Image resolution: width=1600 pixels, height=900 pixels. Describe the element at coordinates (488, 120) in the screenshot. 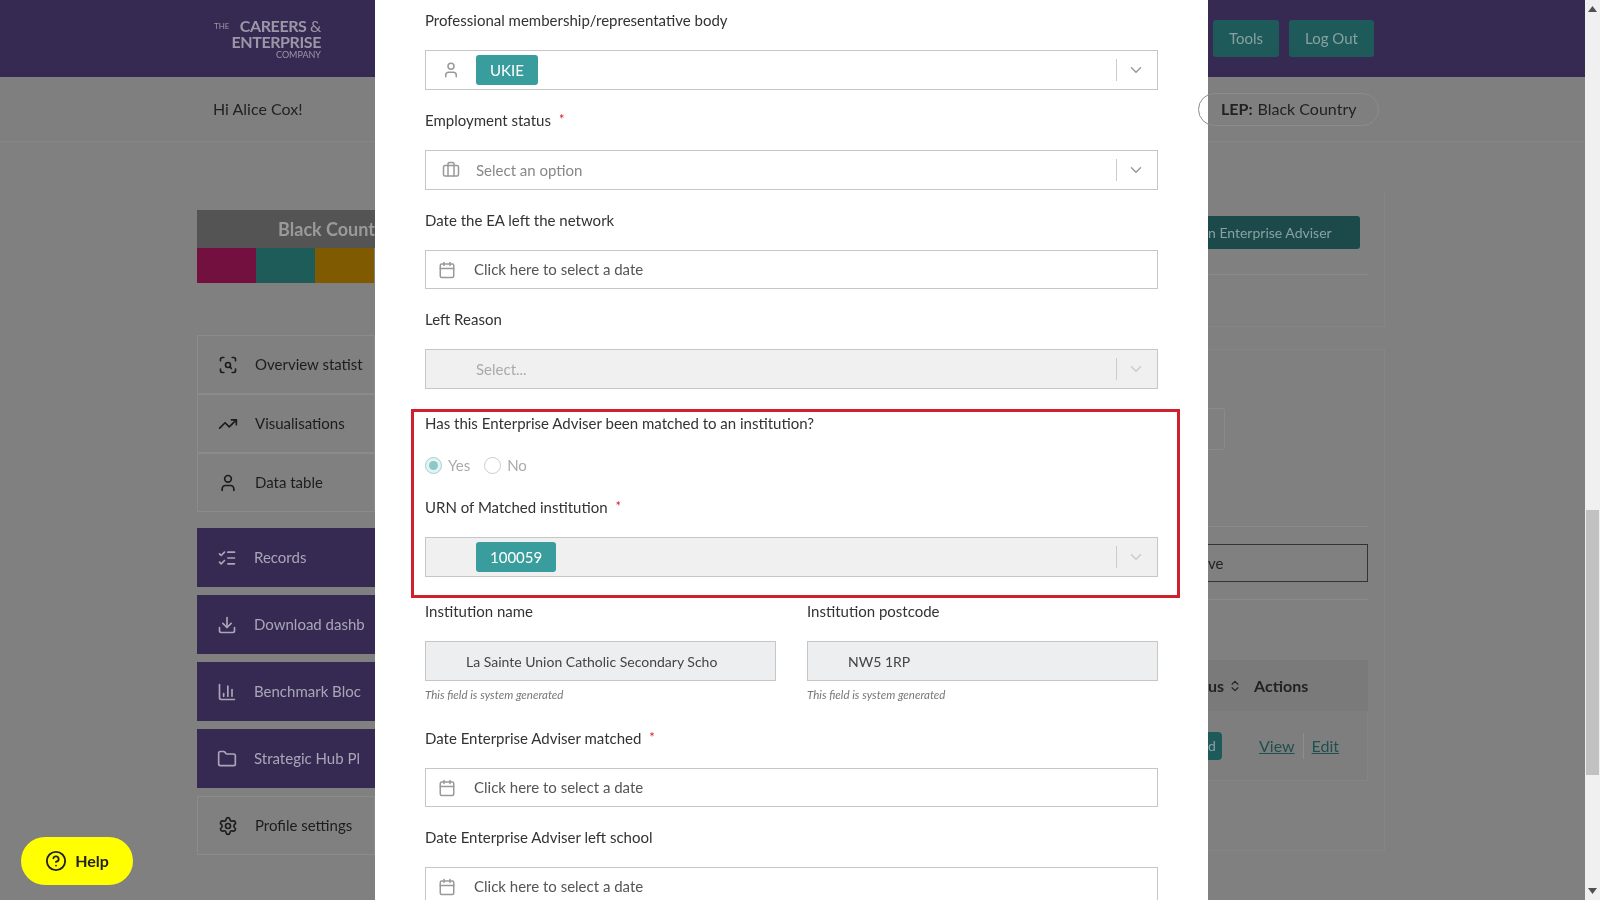

I see `field-label: Employment status` at that location.